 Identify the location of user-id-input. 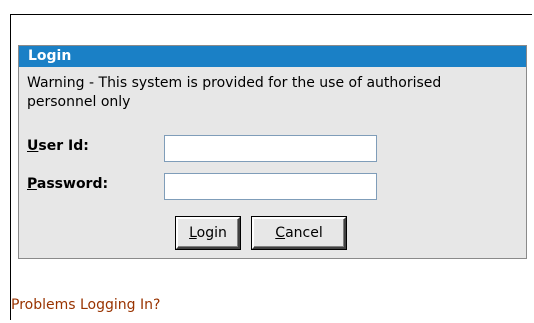
(270, 148).